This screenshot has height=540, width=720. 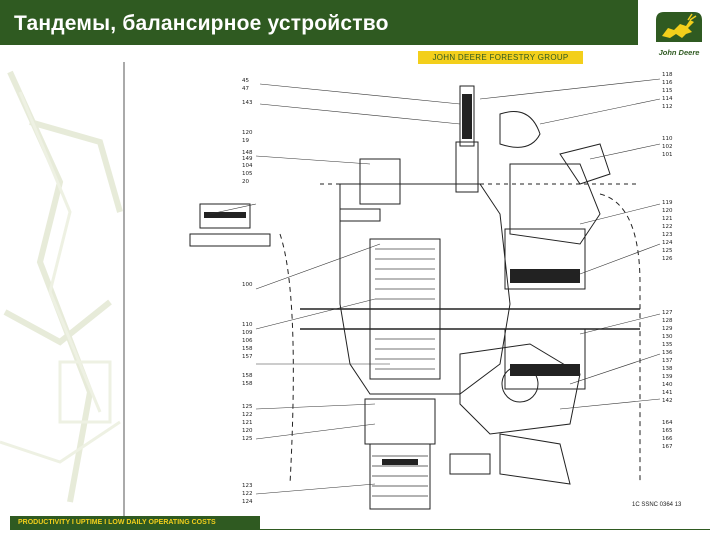 I want to click on svg-text: 105, so click(x=247, y=174).